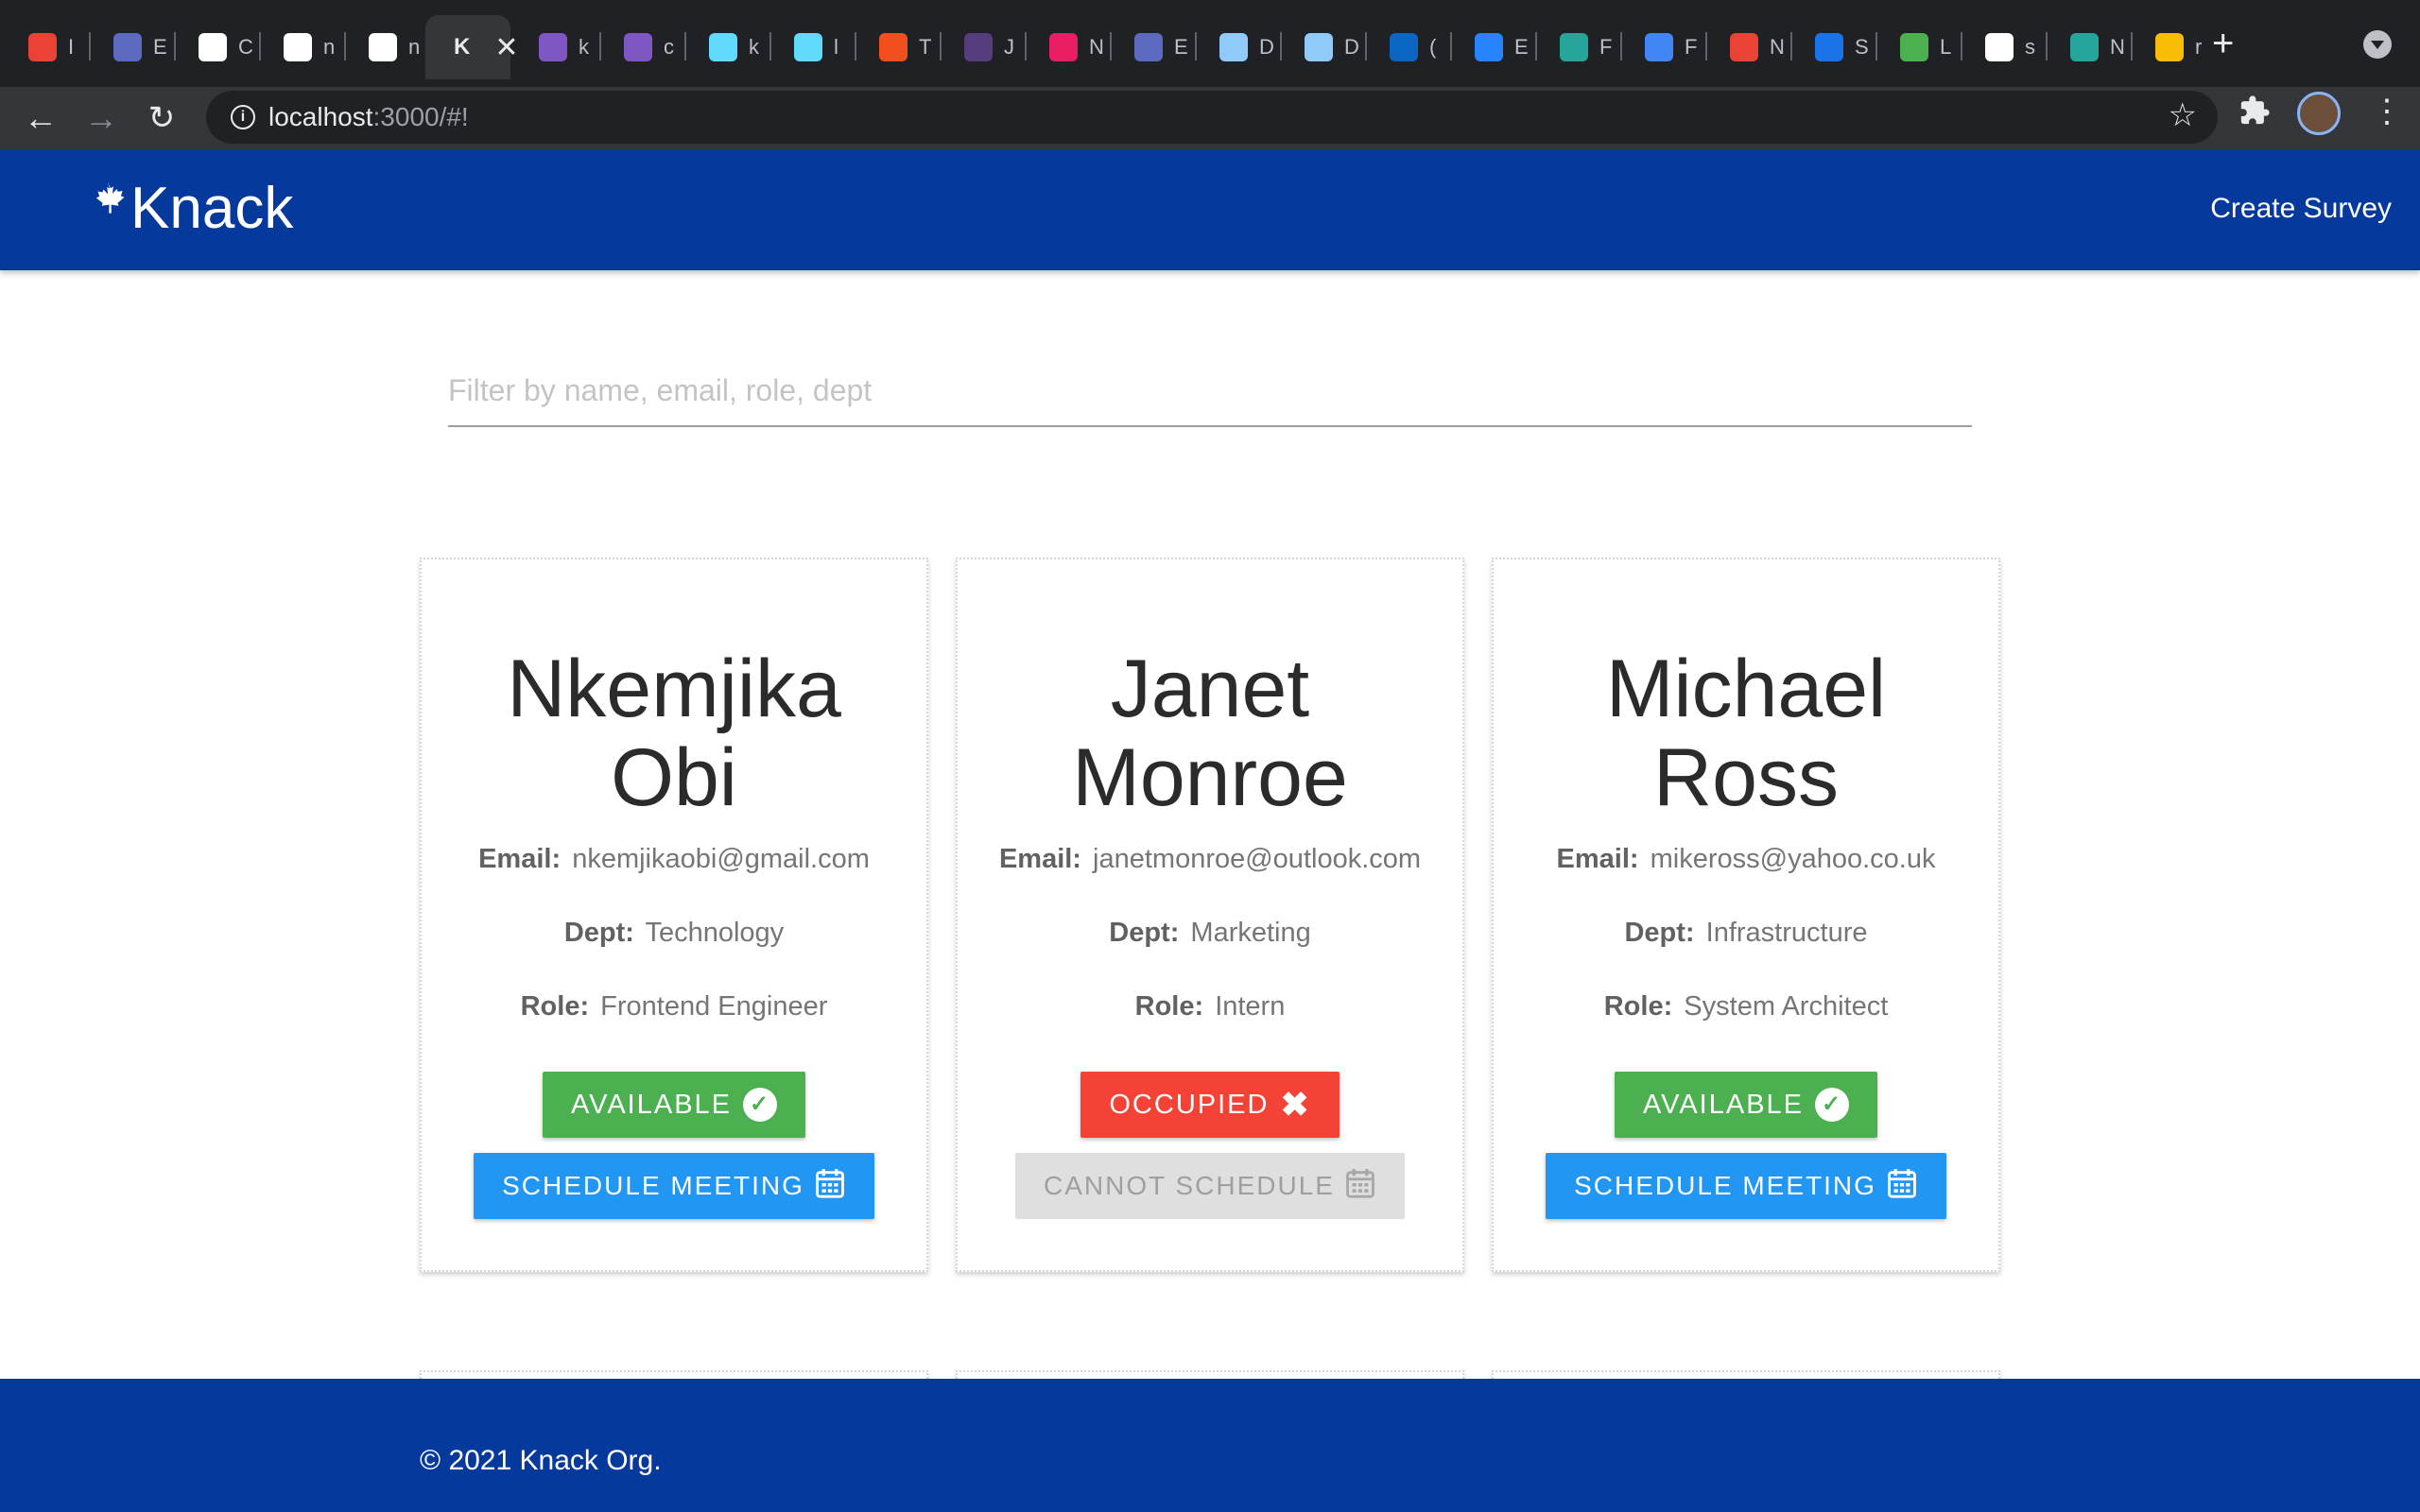  What do you see at coordinates (101, 118) in the screenshot?
I see `forward-button: →` at bounding box center [101, 118].